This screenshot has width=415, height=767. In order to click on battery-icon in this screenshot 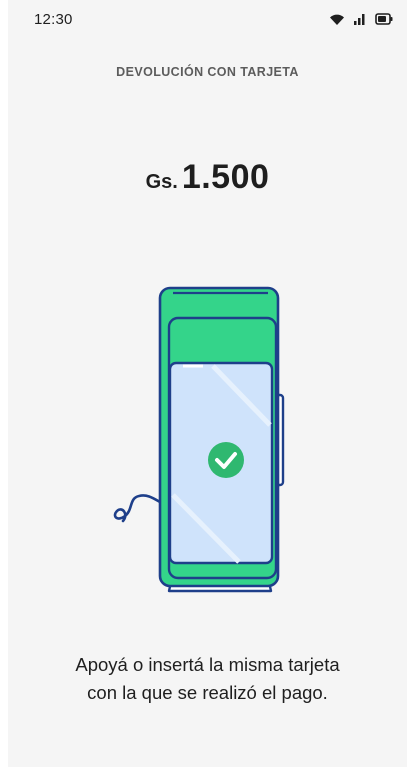, I will do `click(384, 21)`.